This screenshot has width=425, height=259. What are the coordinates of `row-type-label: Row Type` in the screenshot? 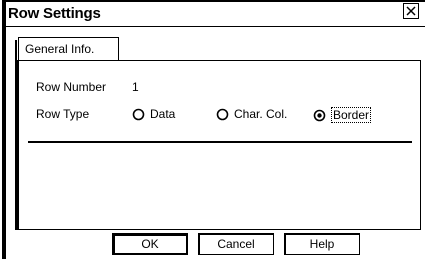 It's located at (63, 114).